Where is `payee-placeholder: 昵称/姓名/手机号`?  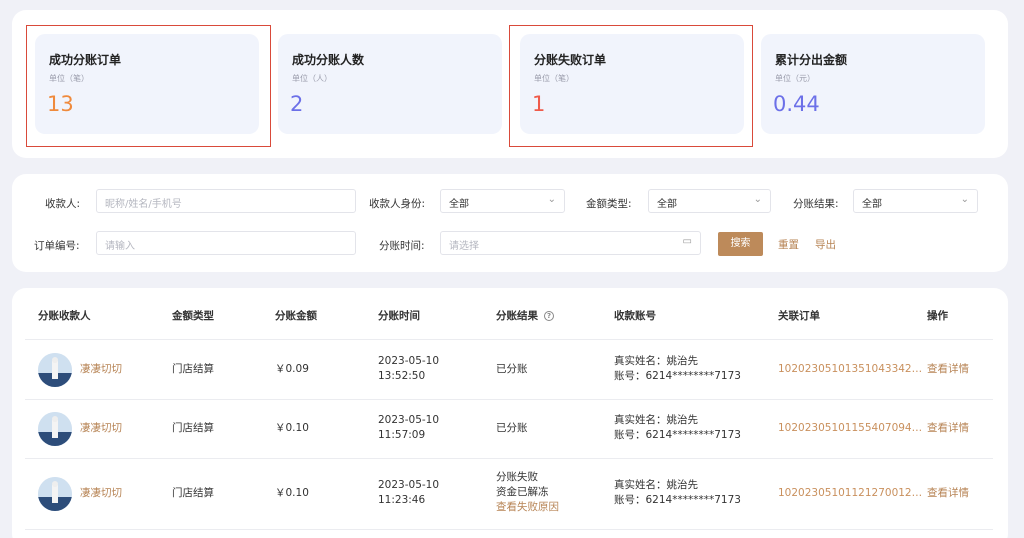 payee-placeholder: 昵称/姓名/手机号 is located at coordinates (143, 204).